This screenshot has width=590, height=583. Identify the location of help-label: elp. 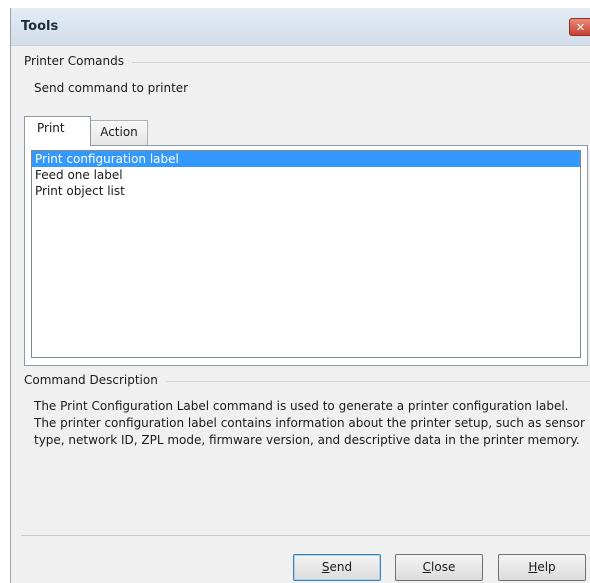
(546, 567).